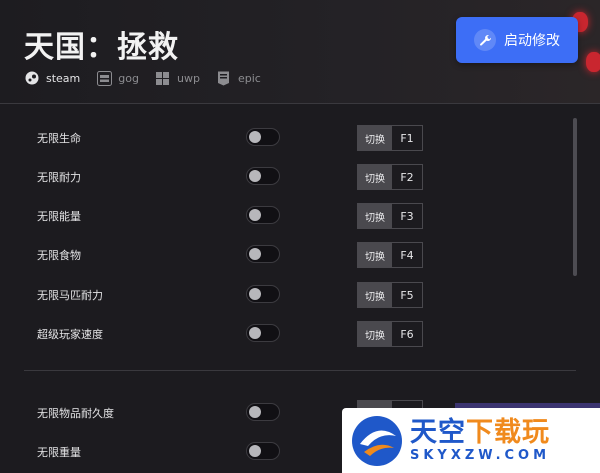 This screenshot has width=600, height=473. What do you see at coordinates (407, 255) in the screenshot?
I see `hotkey-key: F4` at bounding box center [407, 255].